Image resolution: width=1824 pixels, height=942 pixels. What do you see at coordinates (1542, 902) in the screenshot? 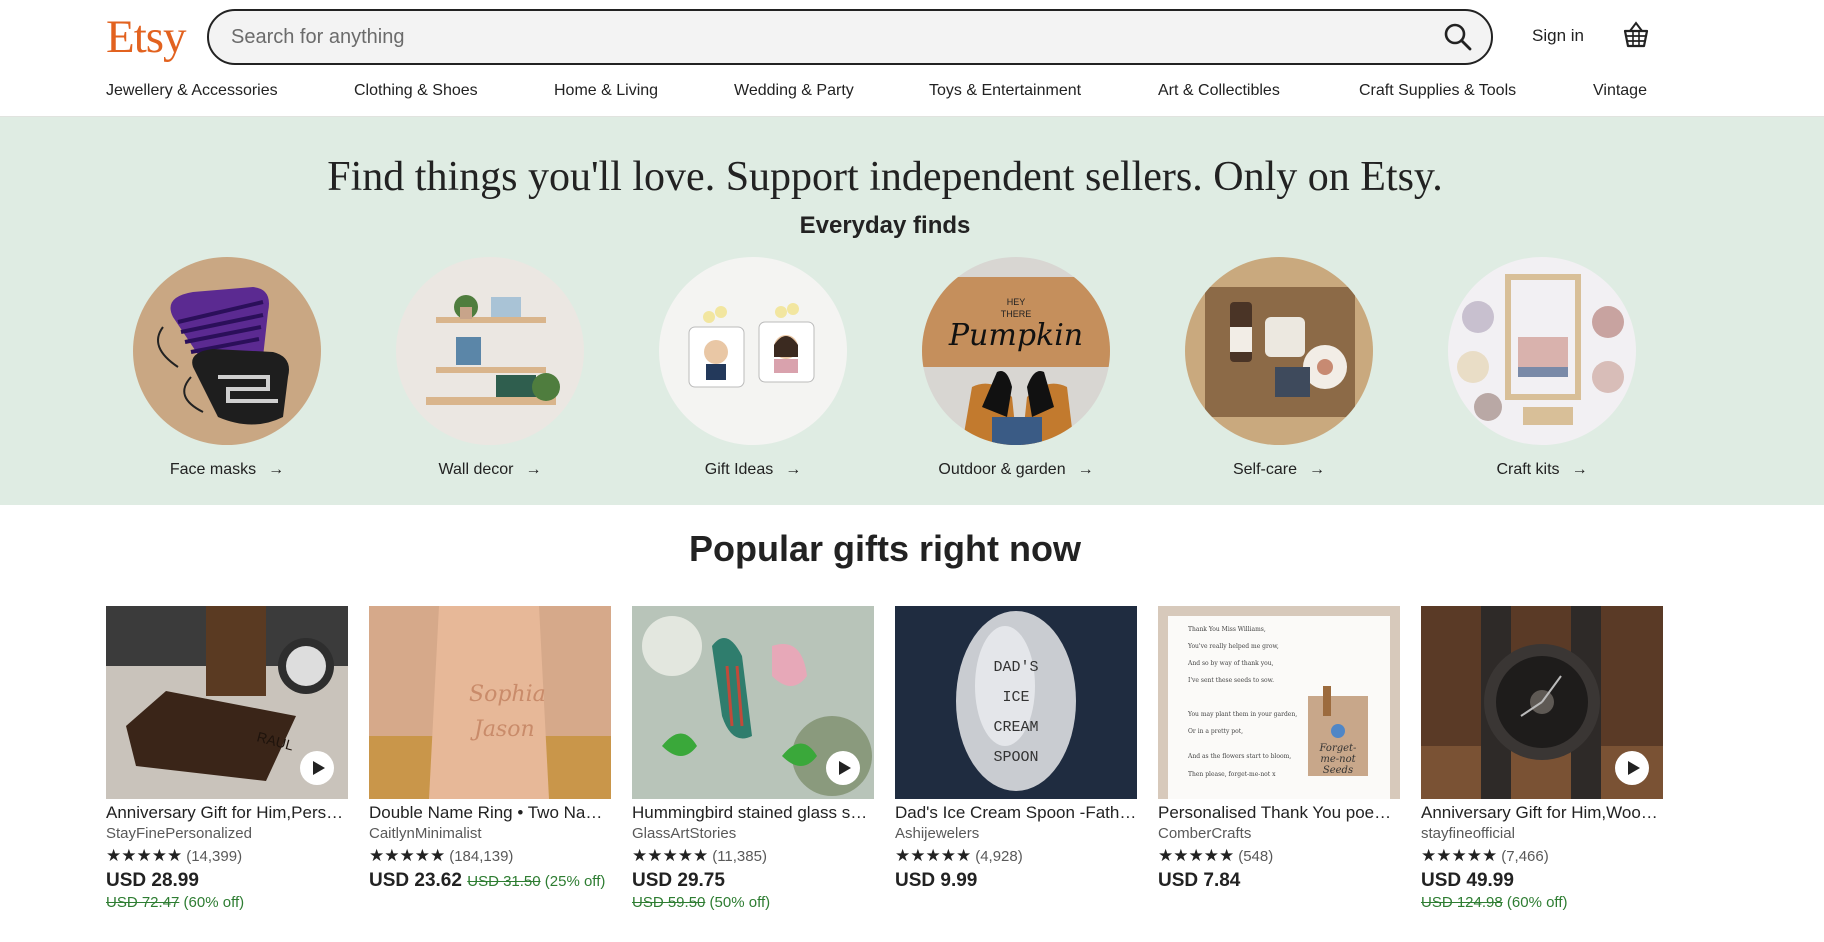
I see `discount-line: USD 124.98 (60% off)` at bounding box center [1542, 902].